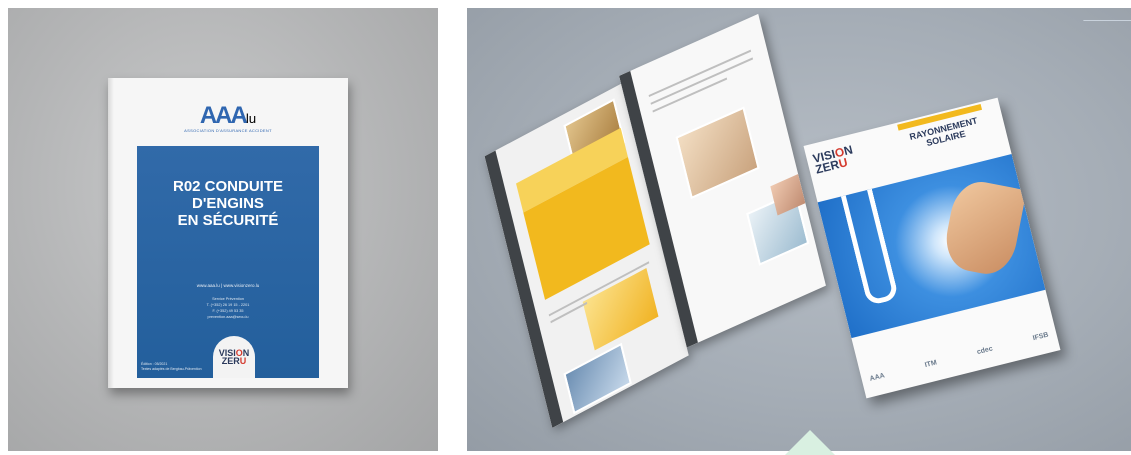 This screenshot has height=455, width=1131. I want to click on cover-title-line: R02 CONDUITE, so click(228, 186).